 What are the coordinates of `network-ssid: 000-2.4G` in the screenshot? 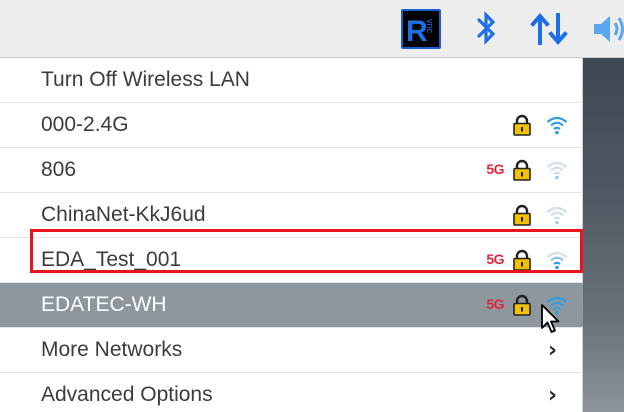 It's located at (85, 124).